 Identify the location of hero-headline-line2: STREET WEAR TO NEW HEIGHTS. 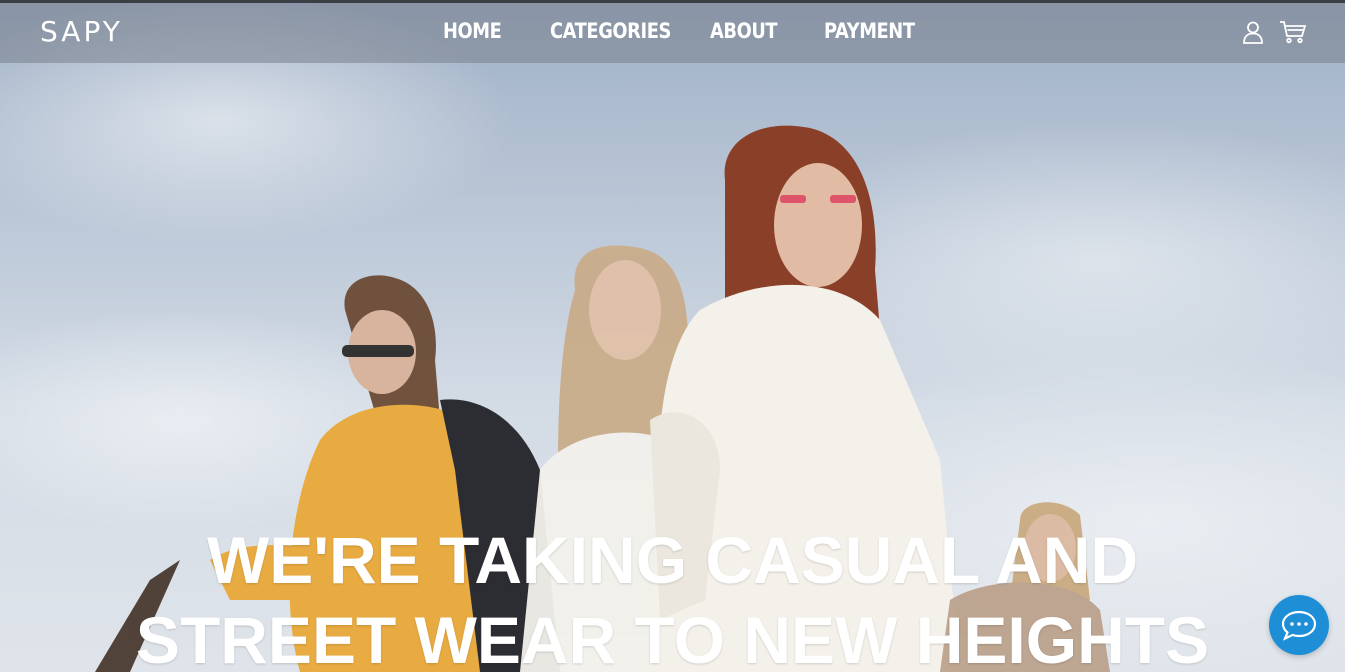
(672, 637).